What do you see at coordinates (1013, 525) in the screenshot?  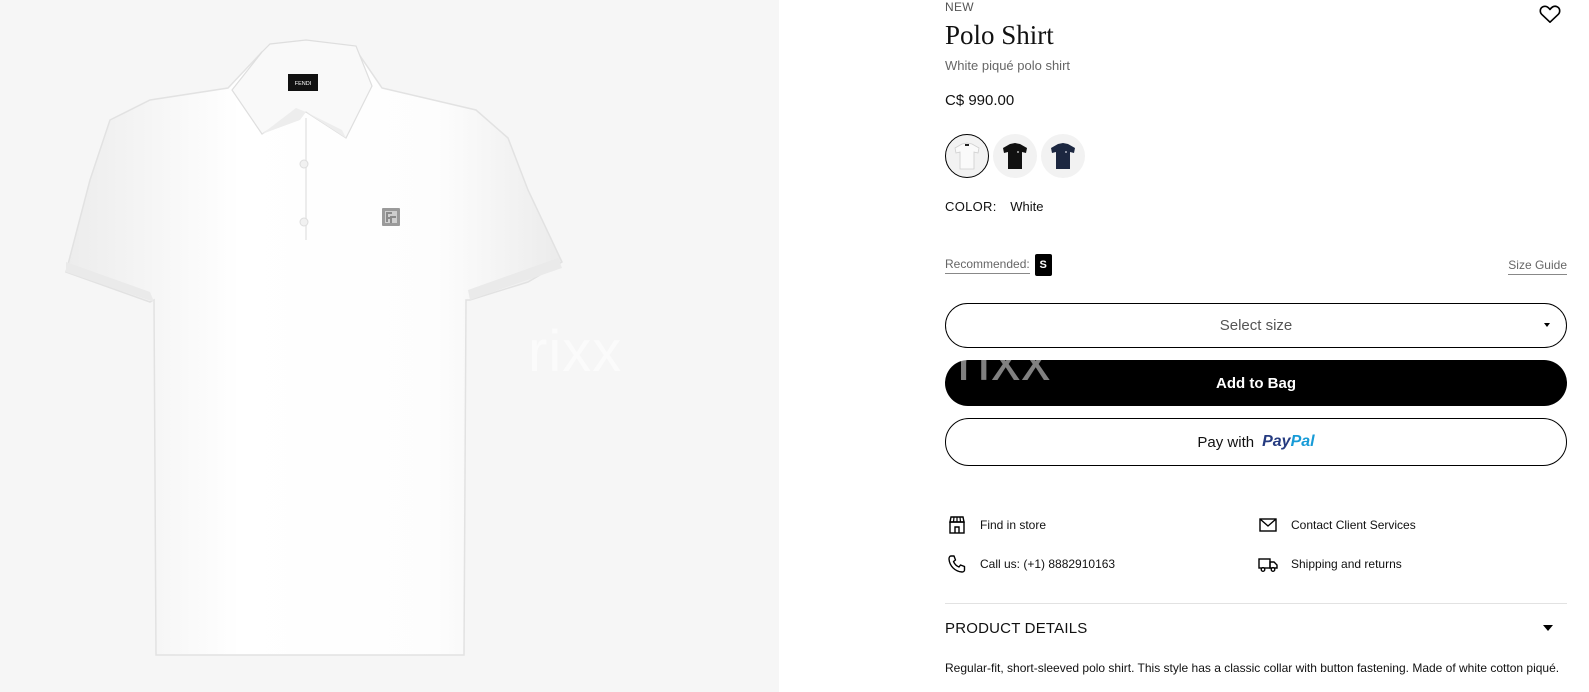 I see `find-in-store-label: Find in store` at bounding box center [1013, 525].